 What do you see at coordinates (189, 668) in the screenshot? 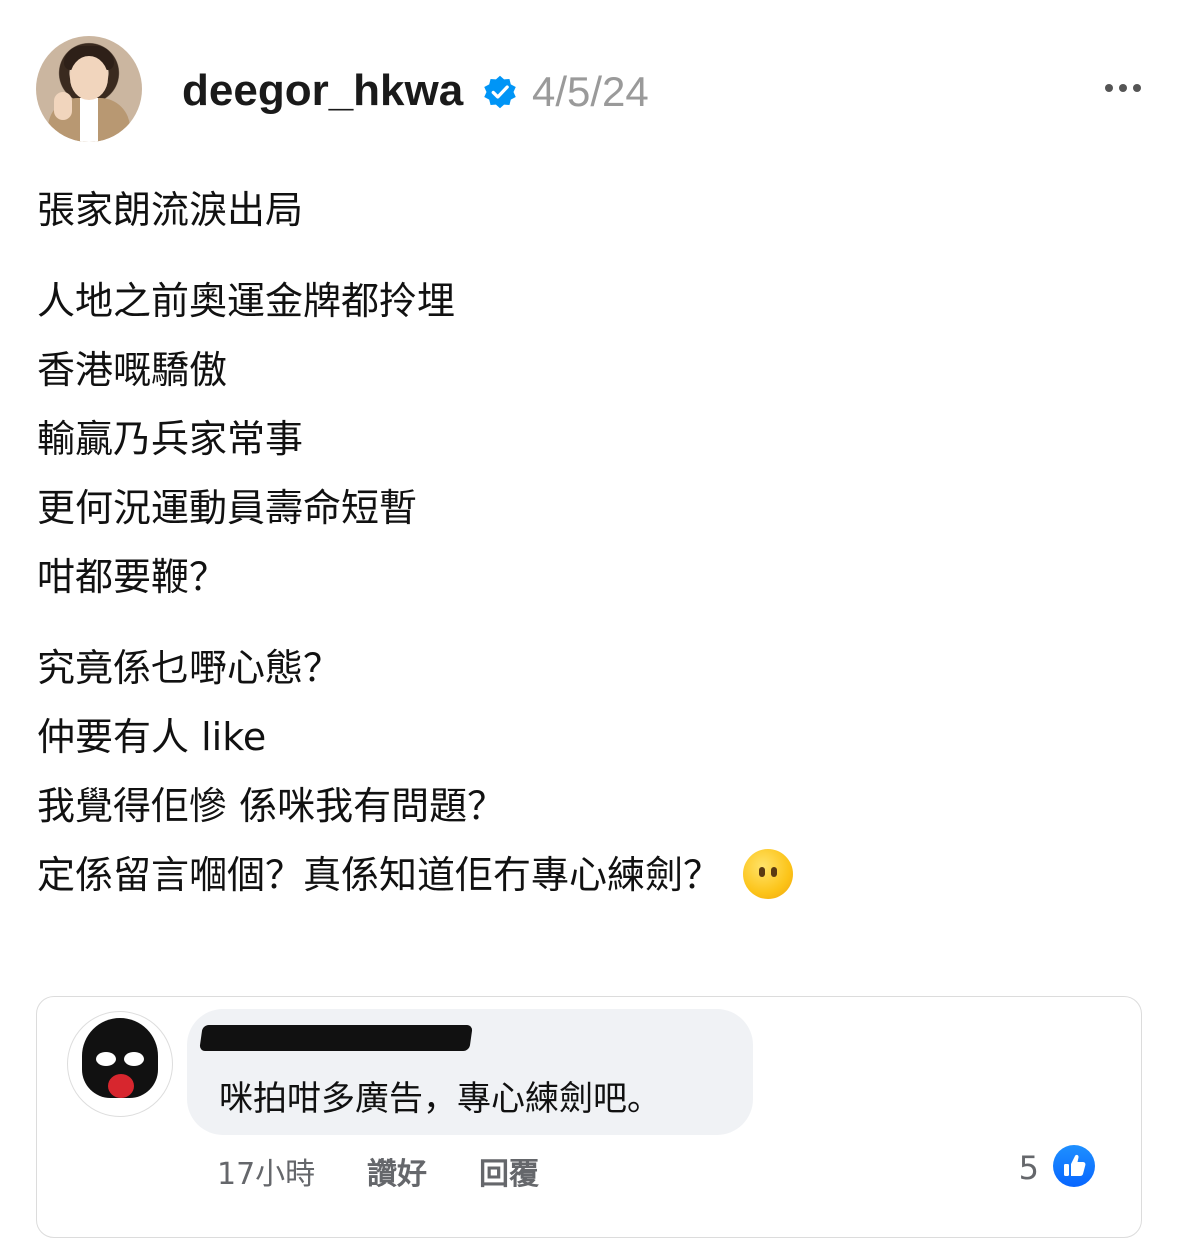
I see `post-line: 究竟係乜嘢心態？` at bounding box center [189, 668].